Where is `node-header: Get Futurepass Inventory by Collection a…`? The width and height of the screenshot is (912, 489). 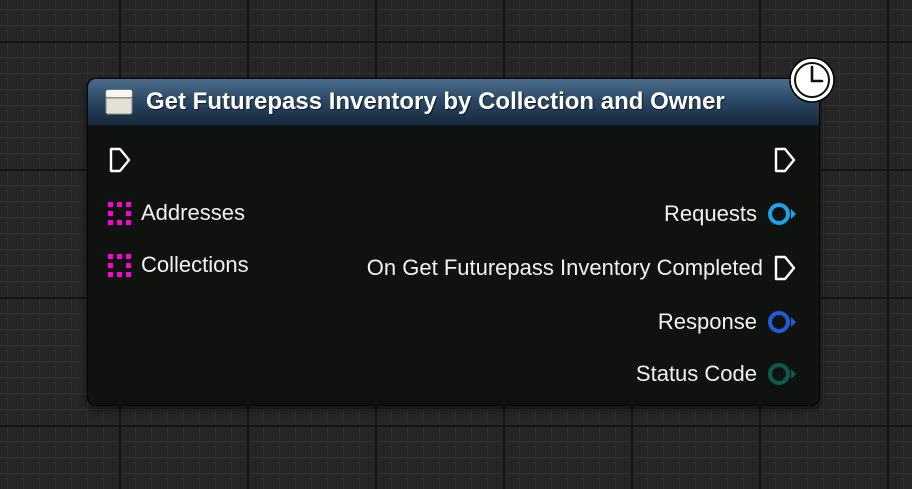
node-header: Get Futurepass Inventory by Collection a… is located at coordinates (453, 102).